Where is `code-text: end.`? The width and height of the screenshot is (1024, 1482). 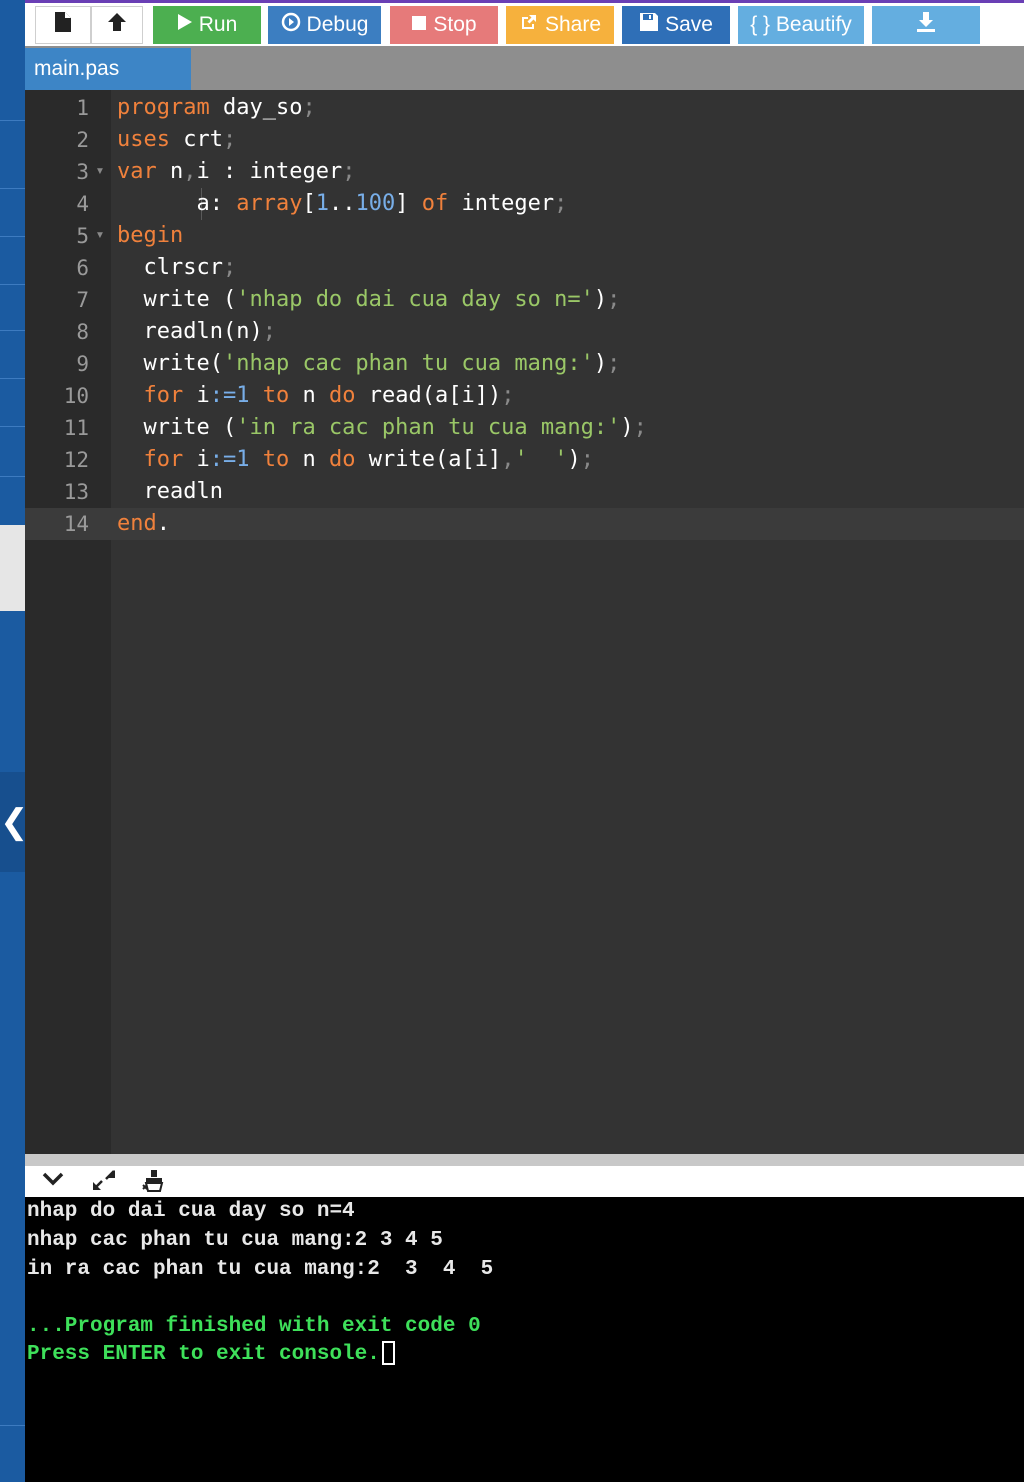
code-text: end. is located at coordinates (143, 523).